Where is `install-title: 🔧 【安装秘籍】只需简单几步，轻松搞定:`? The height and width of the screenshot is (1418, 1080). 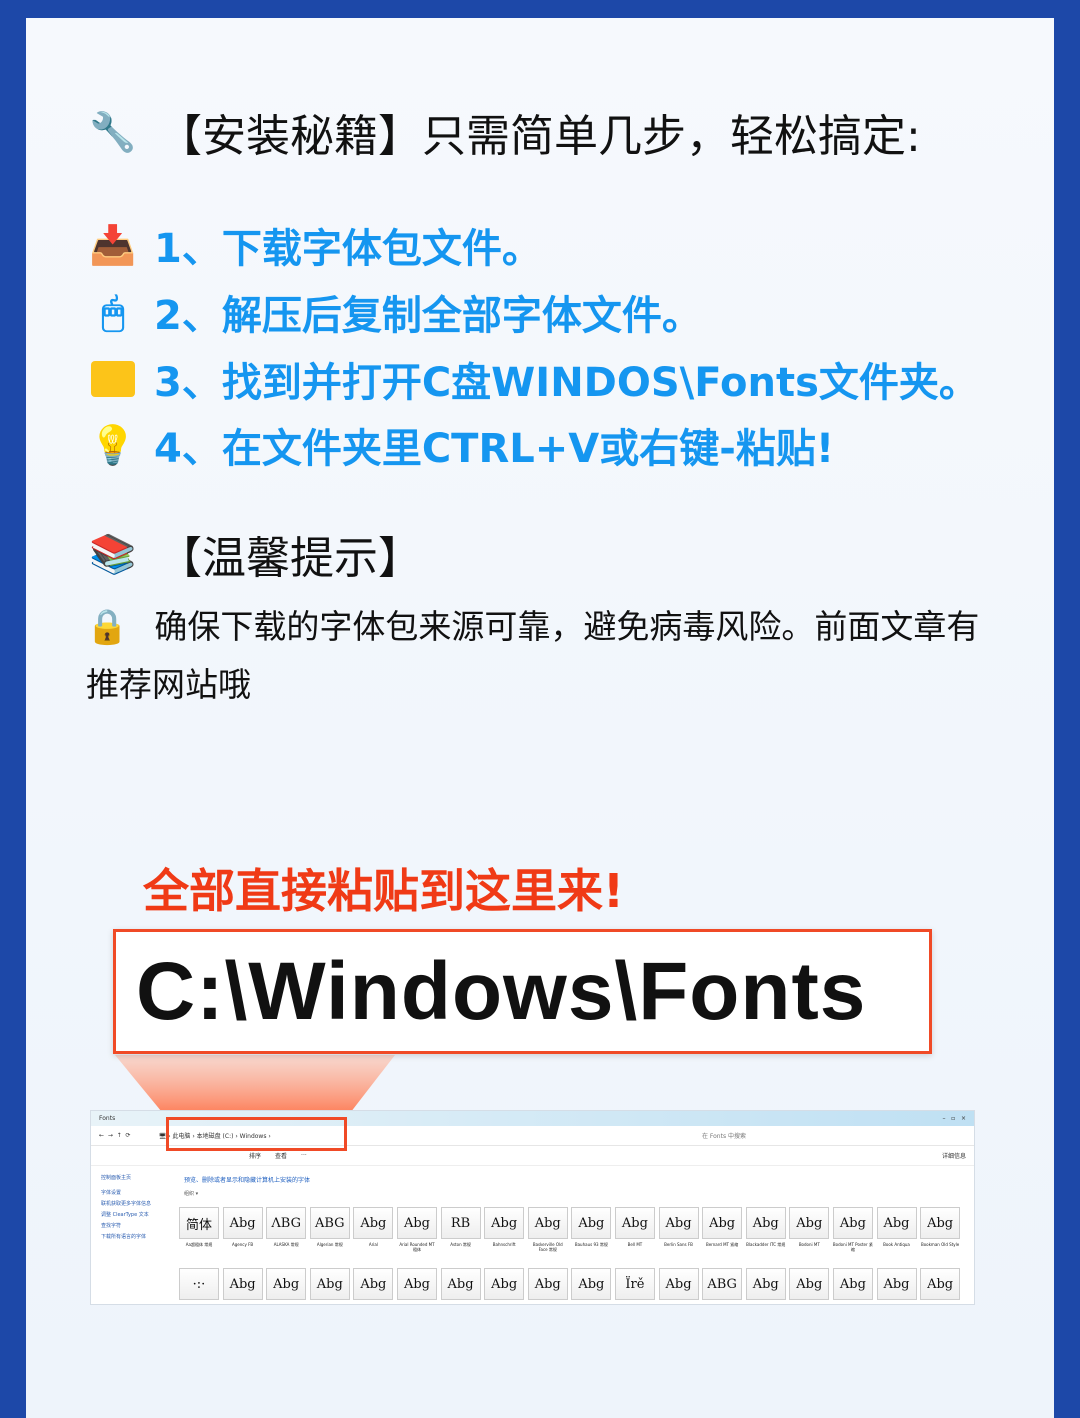 install-title: 🔧 【安装秘籍】只需简单几步，轻松搞定: is located at coordinates (504, 132).